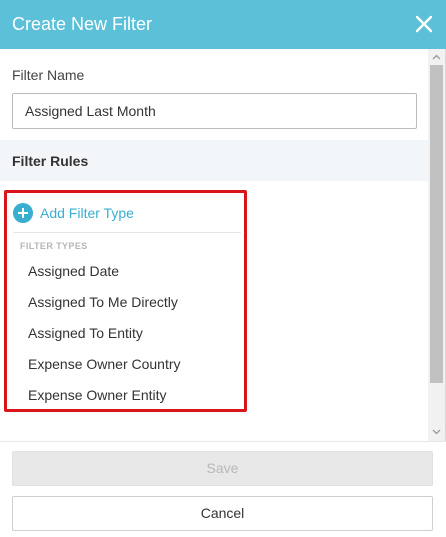 This screenshot has width=446, height=537. Describe the element at coordinates (73, 271) in the screenshot. I see `filter-type-assigned-date: Assigned Date` at that location.